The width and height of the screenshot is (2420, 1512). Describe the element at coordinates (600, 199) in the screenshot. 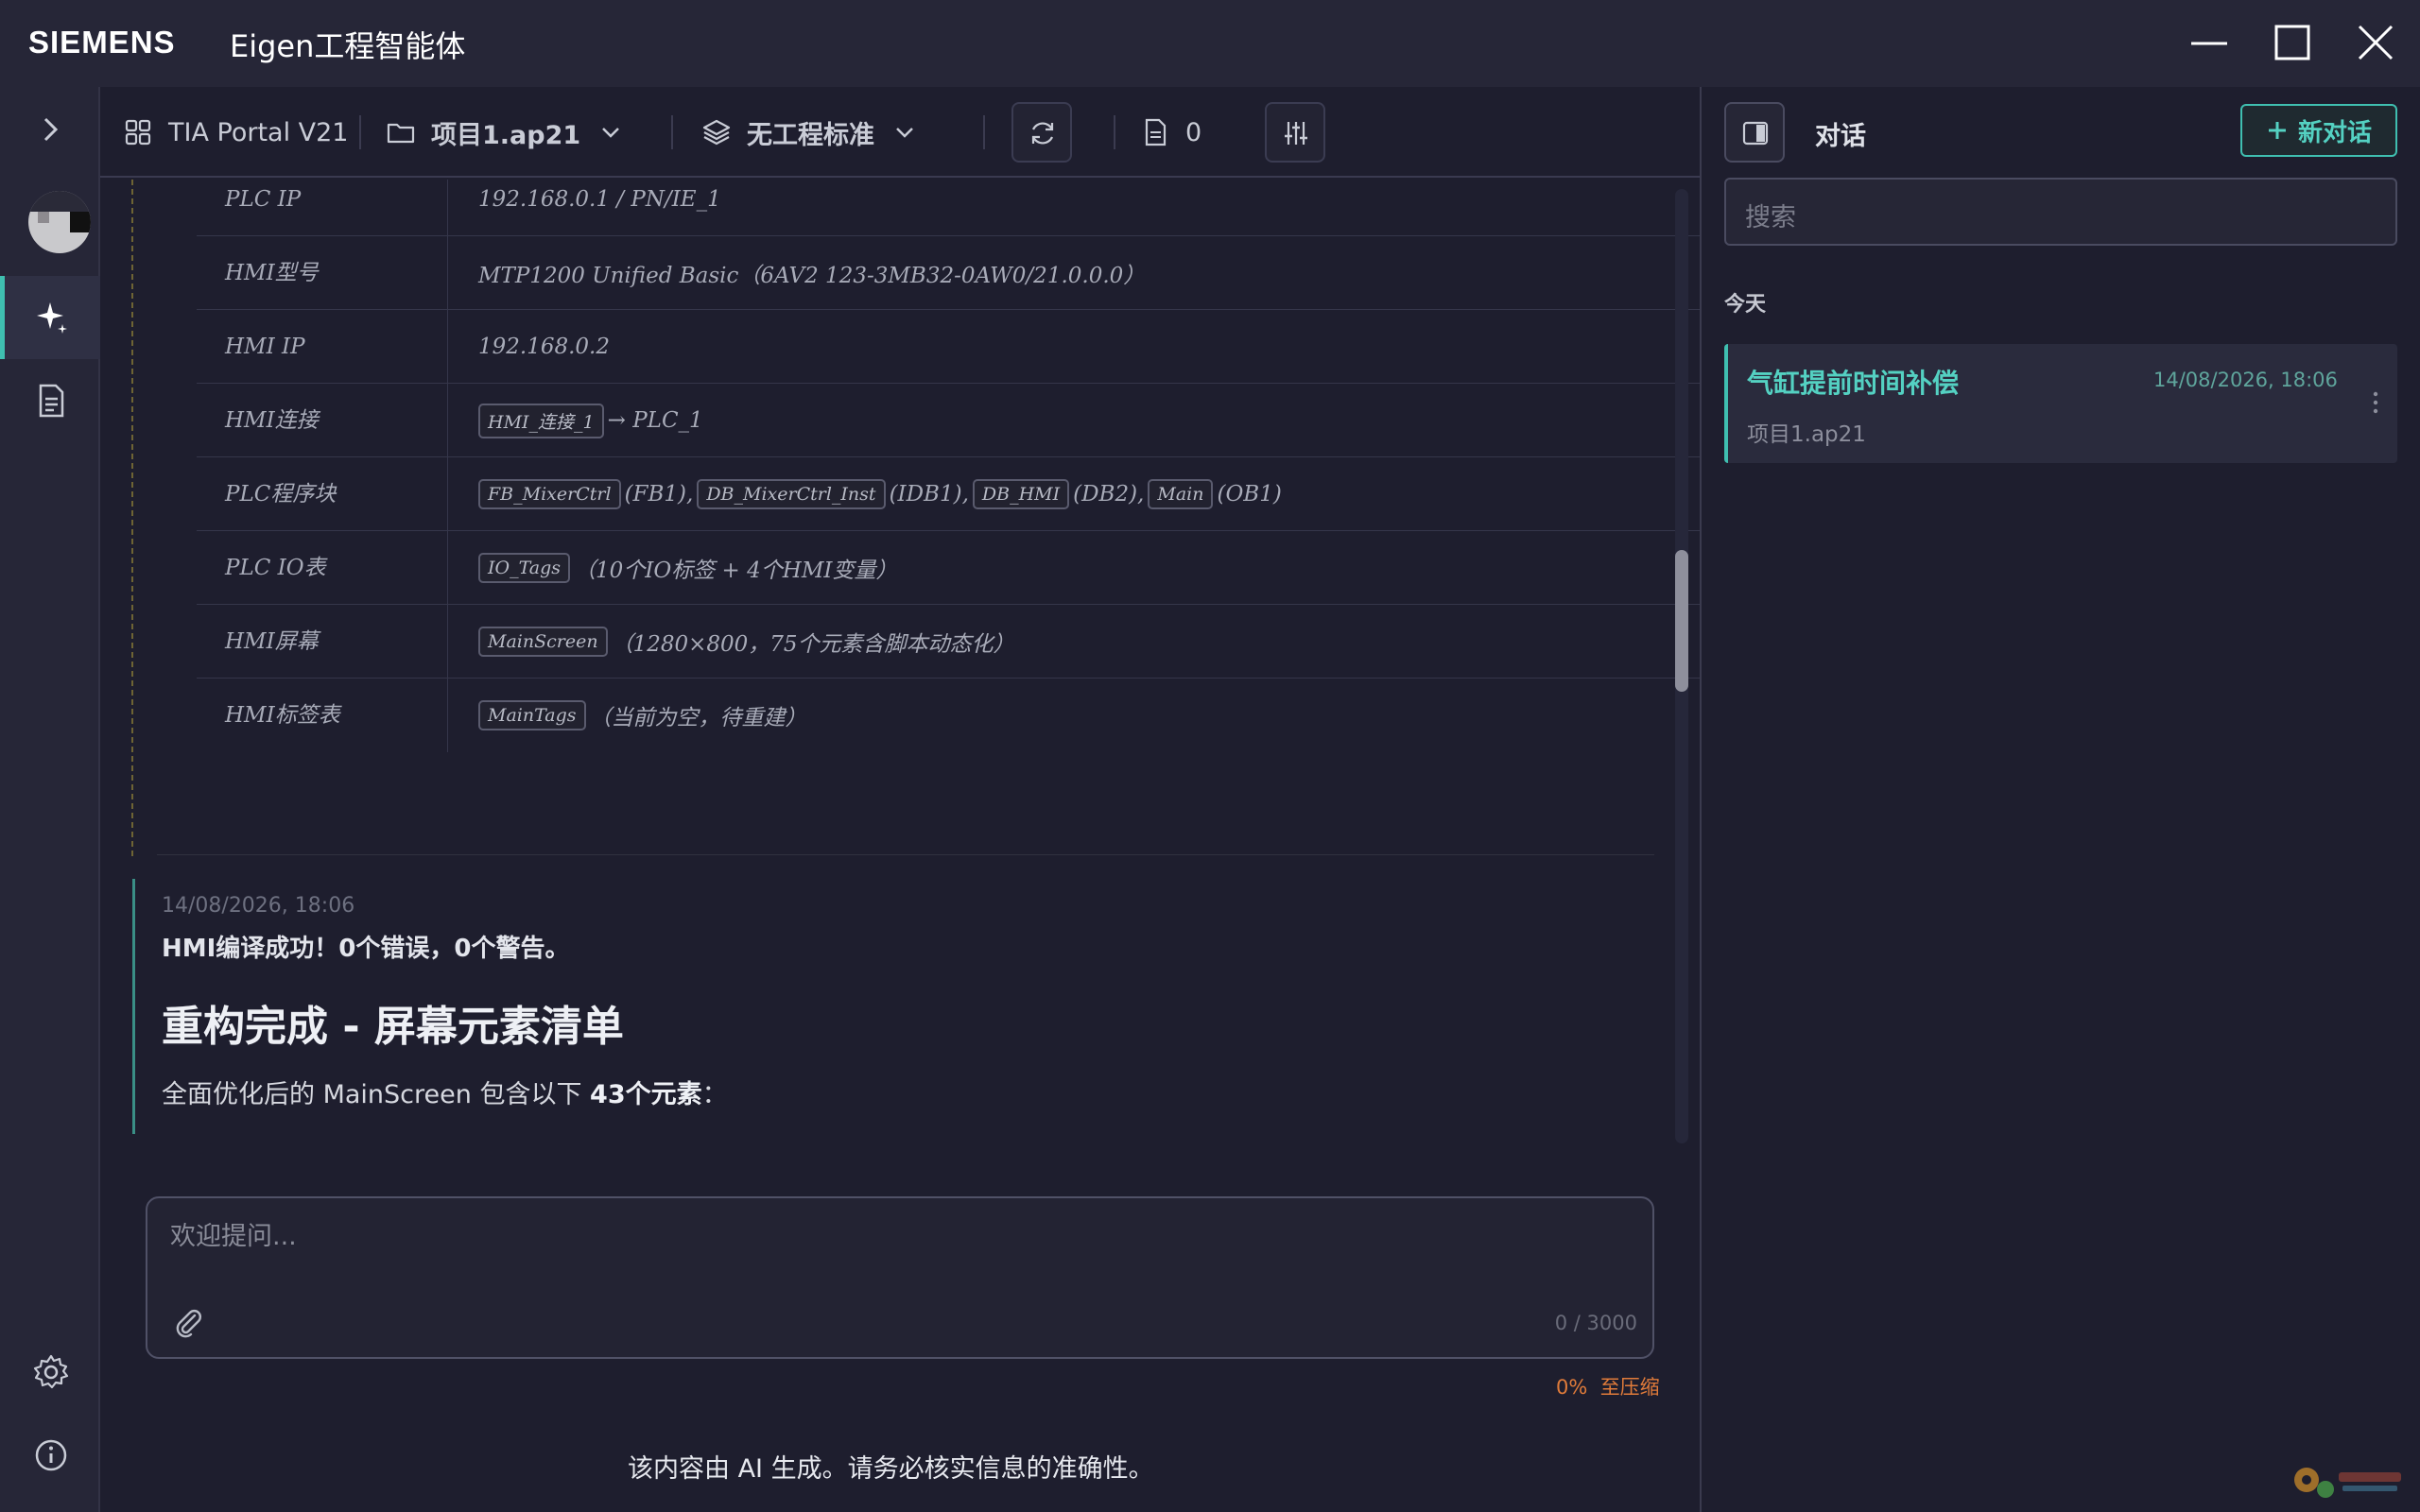

I see `row-value: 192.168.0.1 / PN/IE_1` at that location.